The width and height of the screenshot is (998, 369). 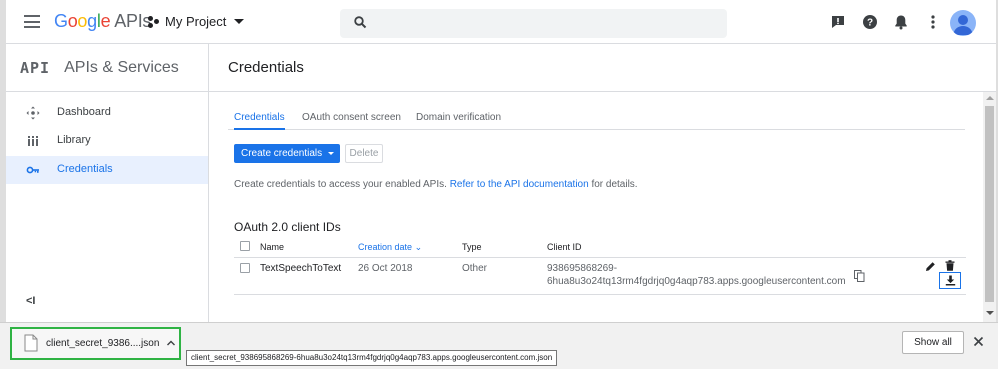 I want to click on column-header-name: Name, so click(x=272, y=247).